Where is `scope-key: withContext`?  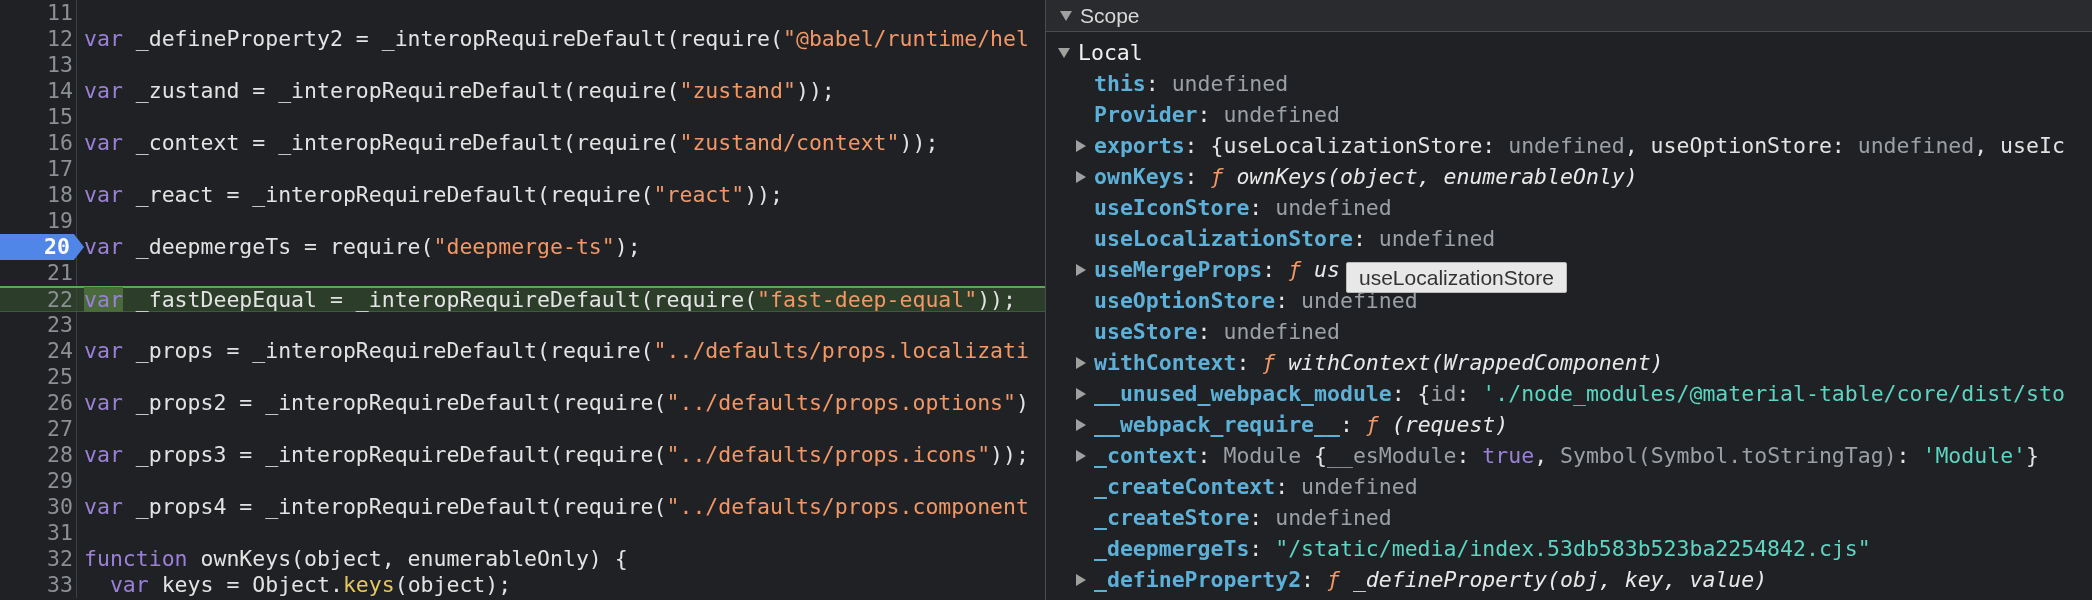 scope-key: withContext is located at coordinates (1165, 362).